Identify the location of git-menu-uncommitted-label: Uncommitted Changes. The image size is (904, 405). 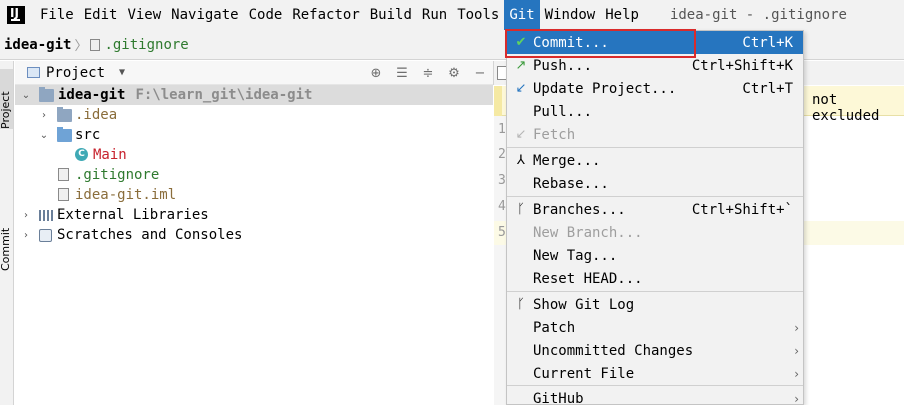
(613, 350).